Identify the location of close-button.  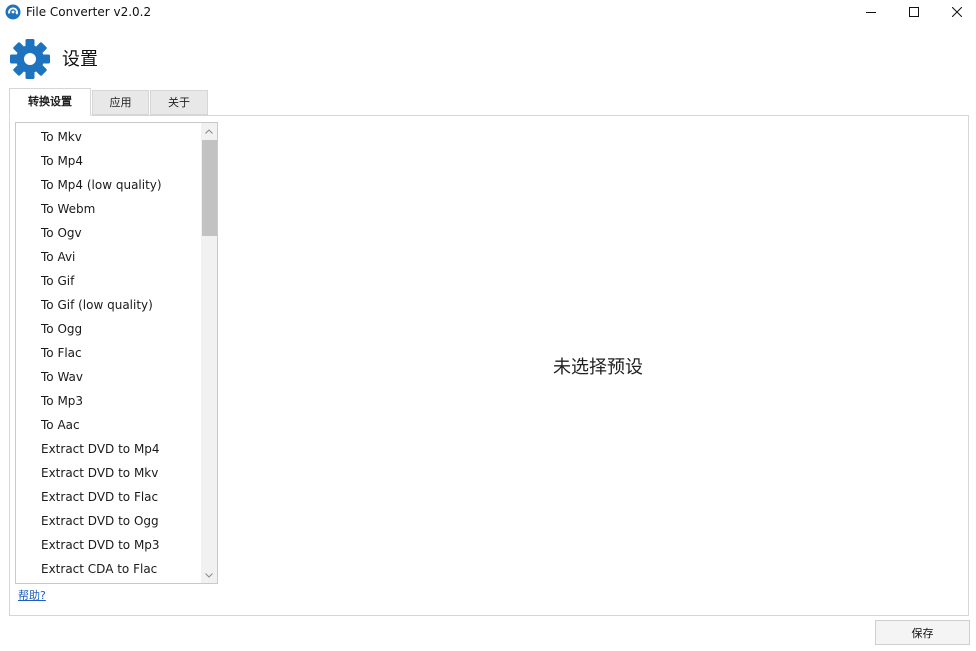
(955, 12).